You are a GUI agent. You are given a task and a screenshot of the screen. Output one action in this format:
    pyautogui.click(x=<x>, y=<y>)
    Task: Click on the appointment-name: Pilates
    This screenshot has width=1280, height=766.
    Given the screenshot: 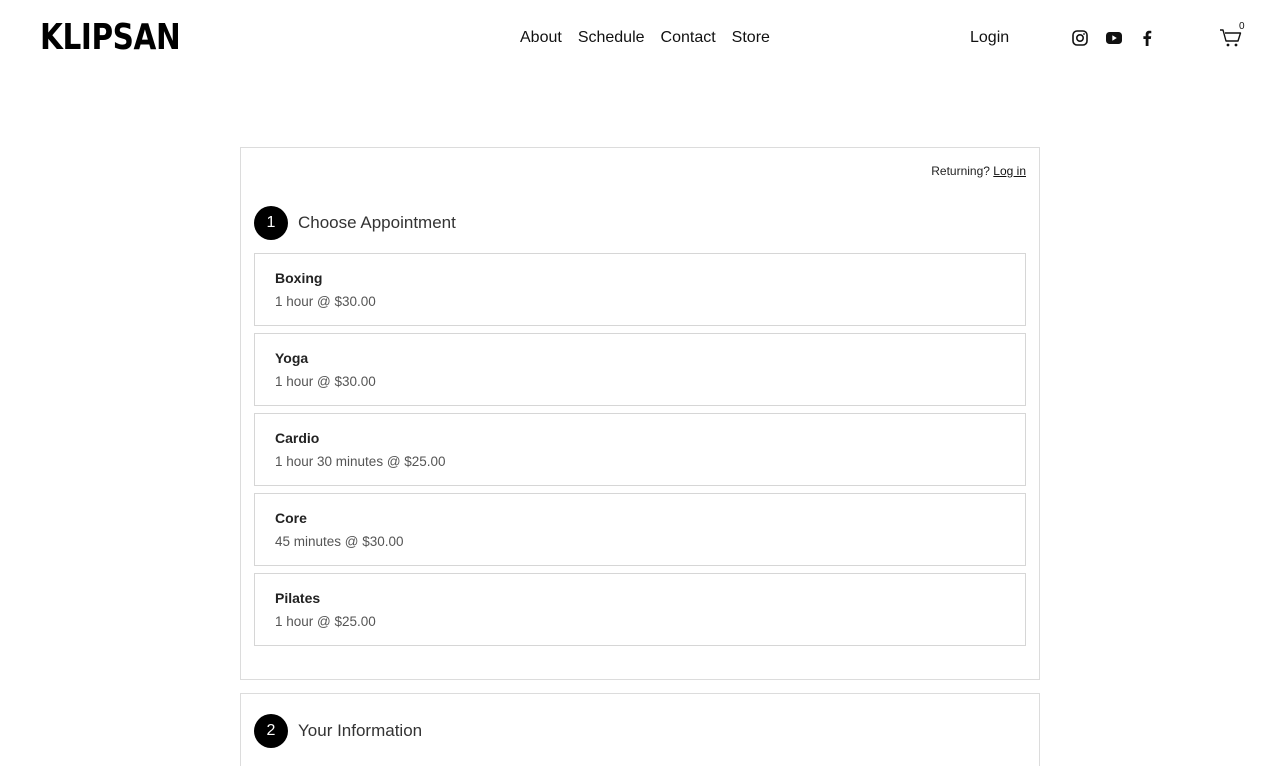 What is the action you would take?
    pyautogui.click(x=298, y=598)
    